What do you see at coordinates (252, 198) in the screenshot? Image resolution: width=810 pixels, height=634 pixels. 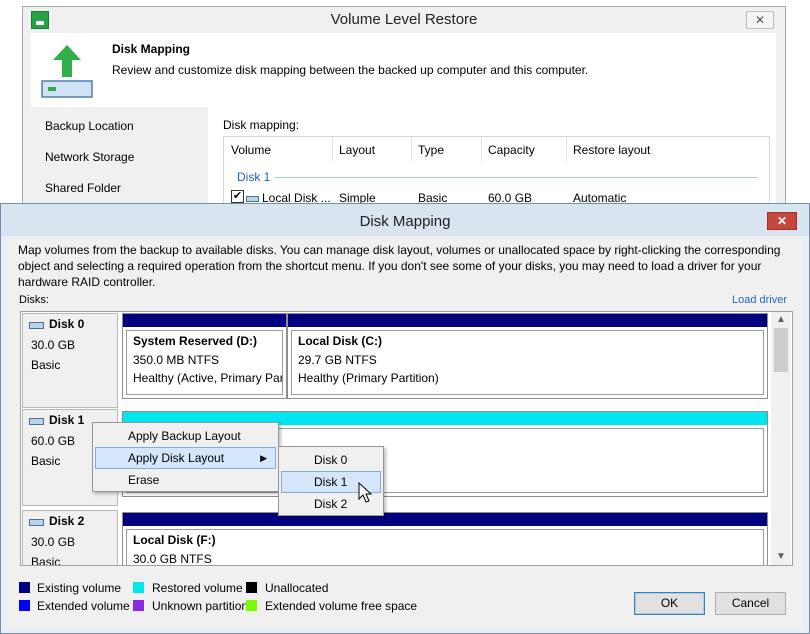 I see `drive-icon` at bounding box center [252, 198].